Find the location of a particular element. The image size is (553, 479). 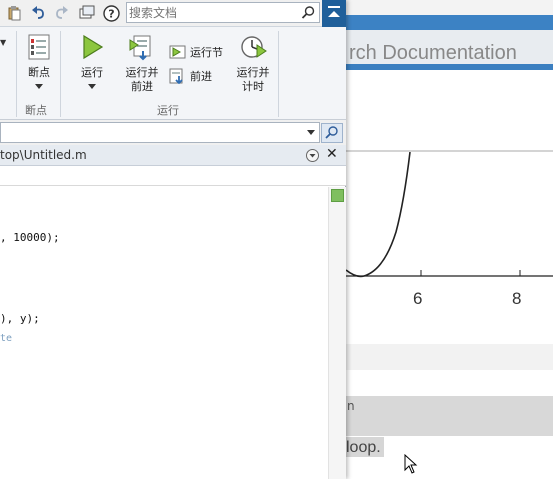

run-and-time-button: 运行并 计时 is located at coordinates (253, 63).